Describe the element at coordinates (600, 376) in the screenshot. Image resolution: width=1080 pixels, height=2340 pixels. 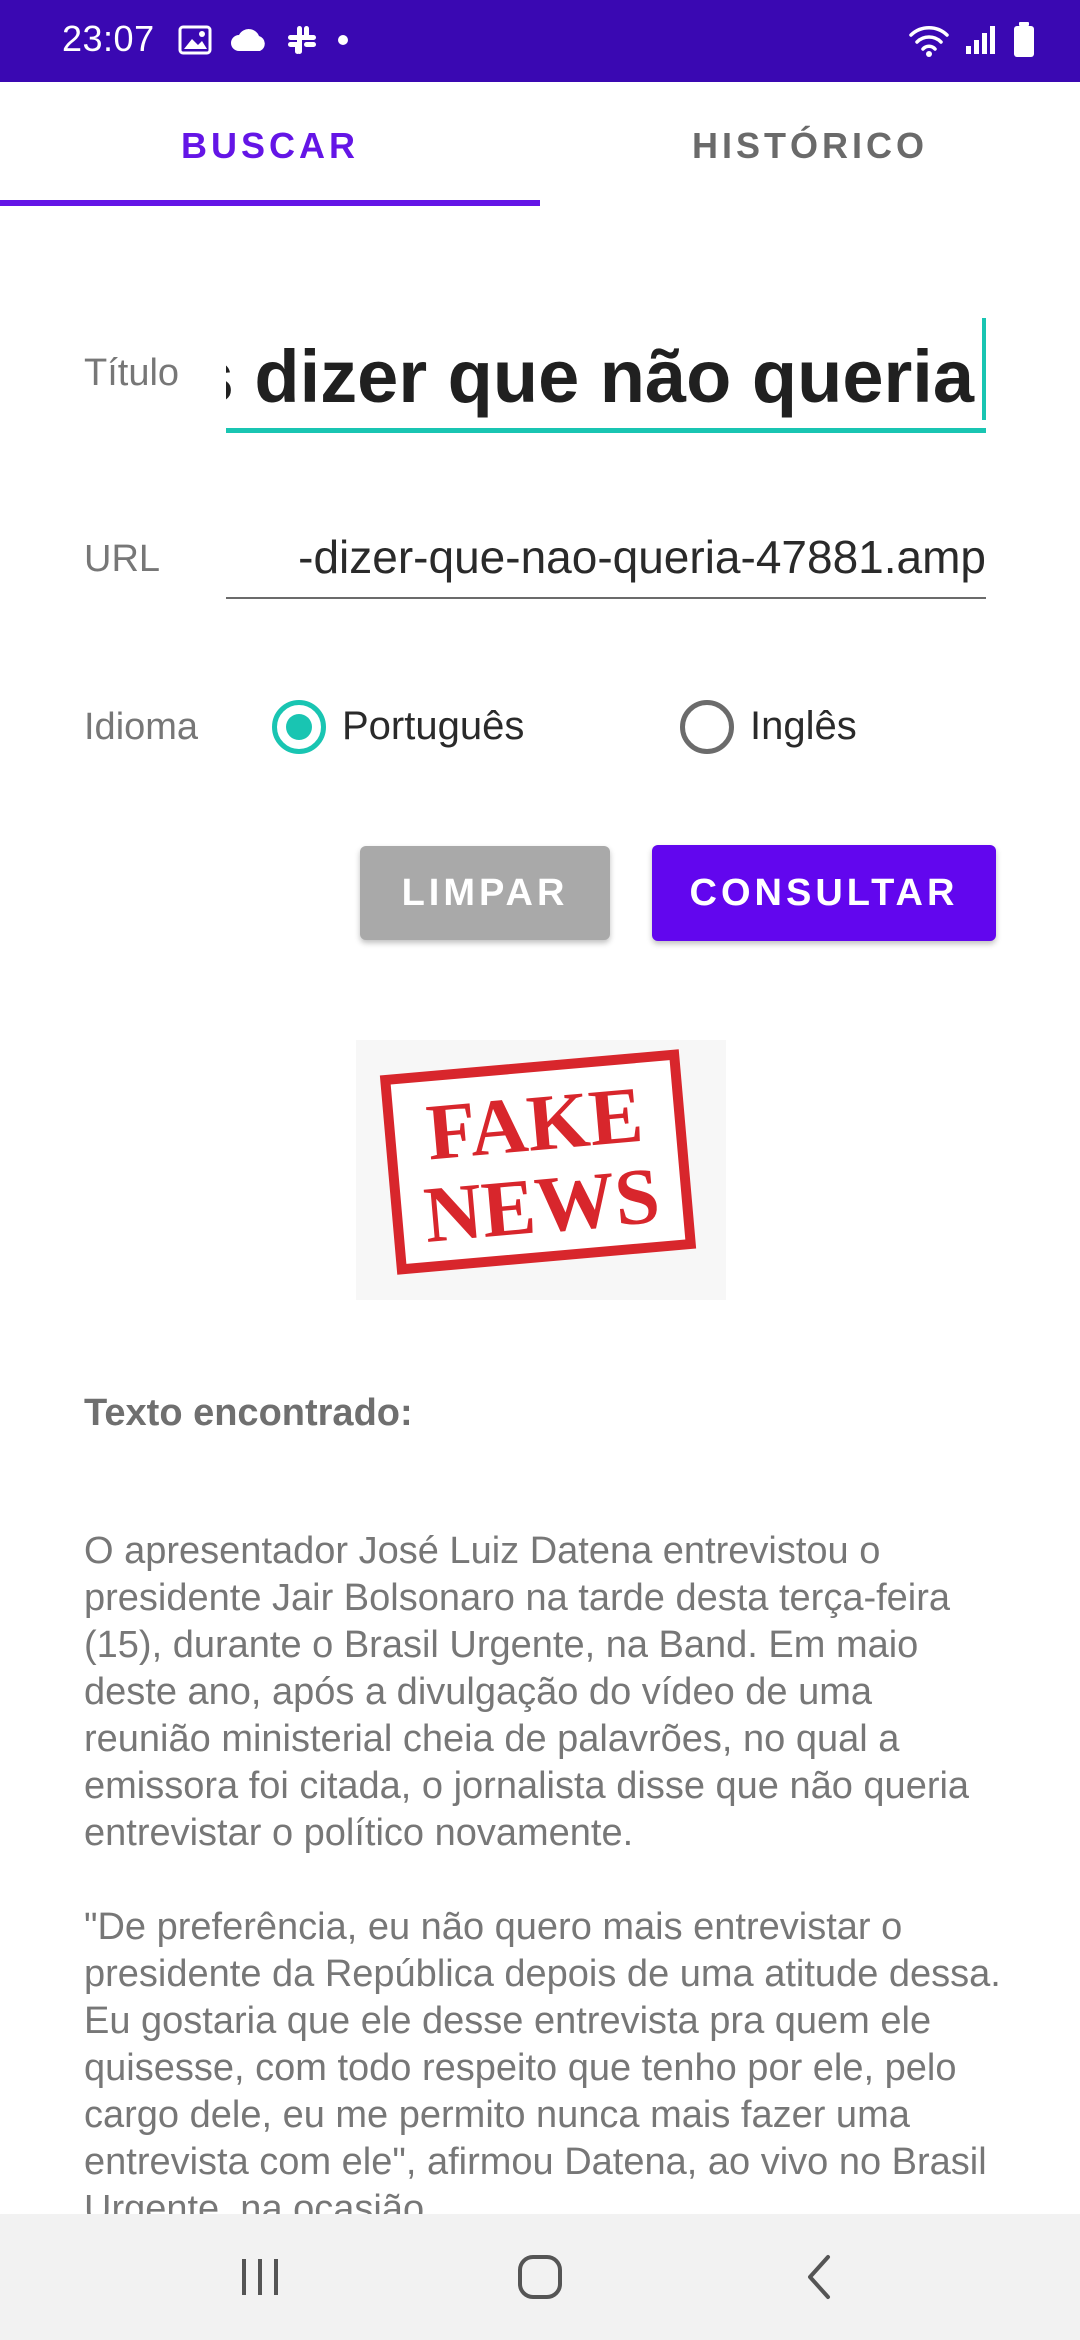
I see `title-input-value: s dizer que não queria` at that location.